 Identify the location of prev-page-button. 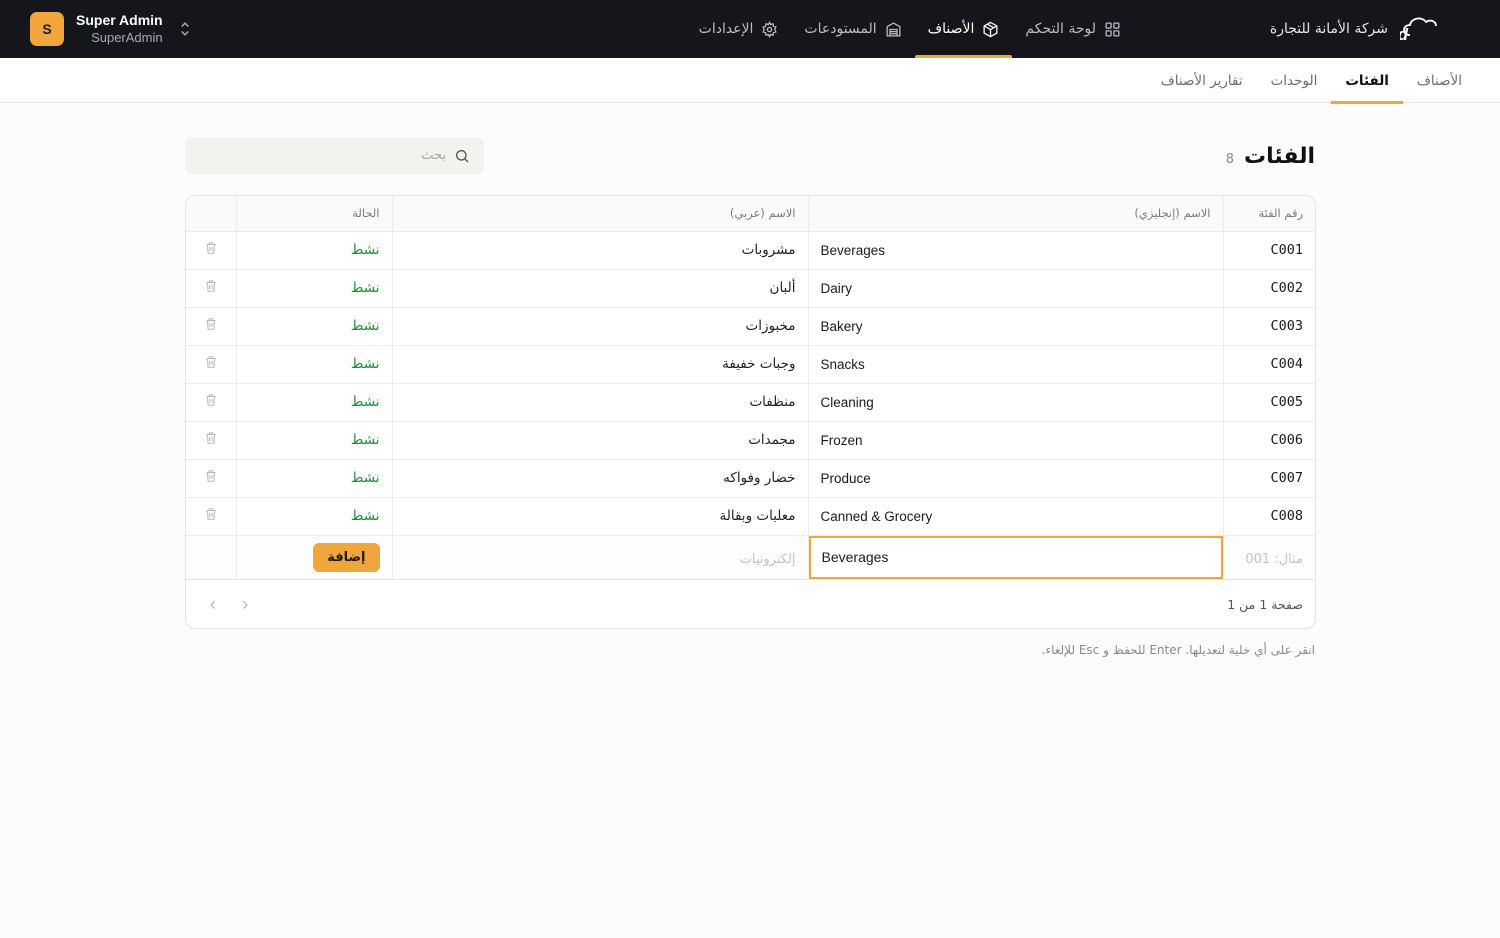
(213, 605).